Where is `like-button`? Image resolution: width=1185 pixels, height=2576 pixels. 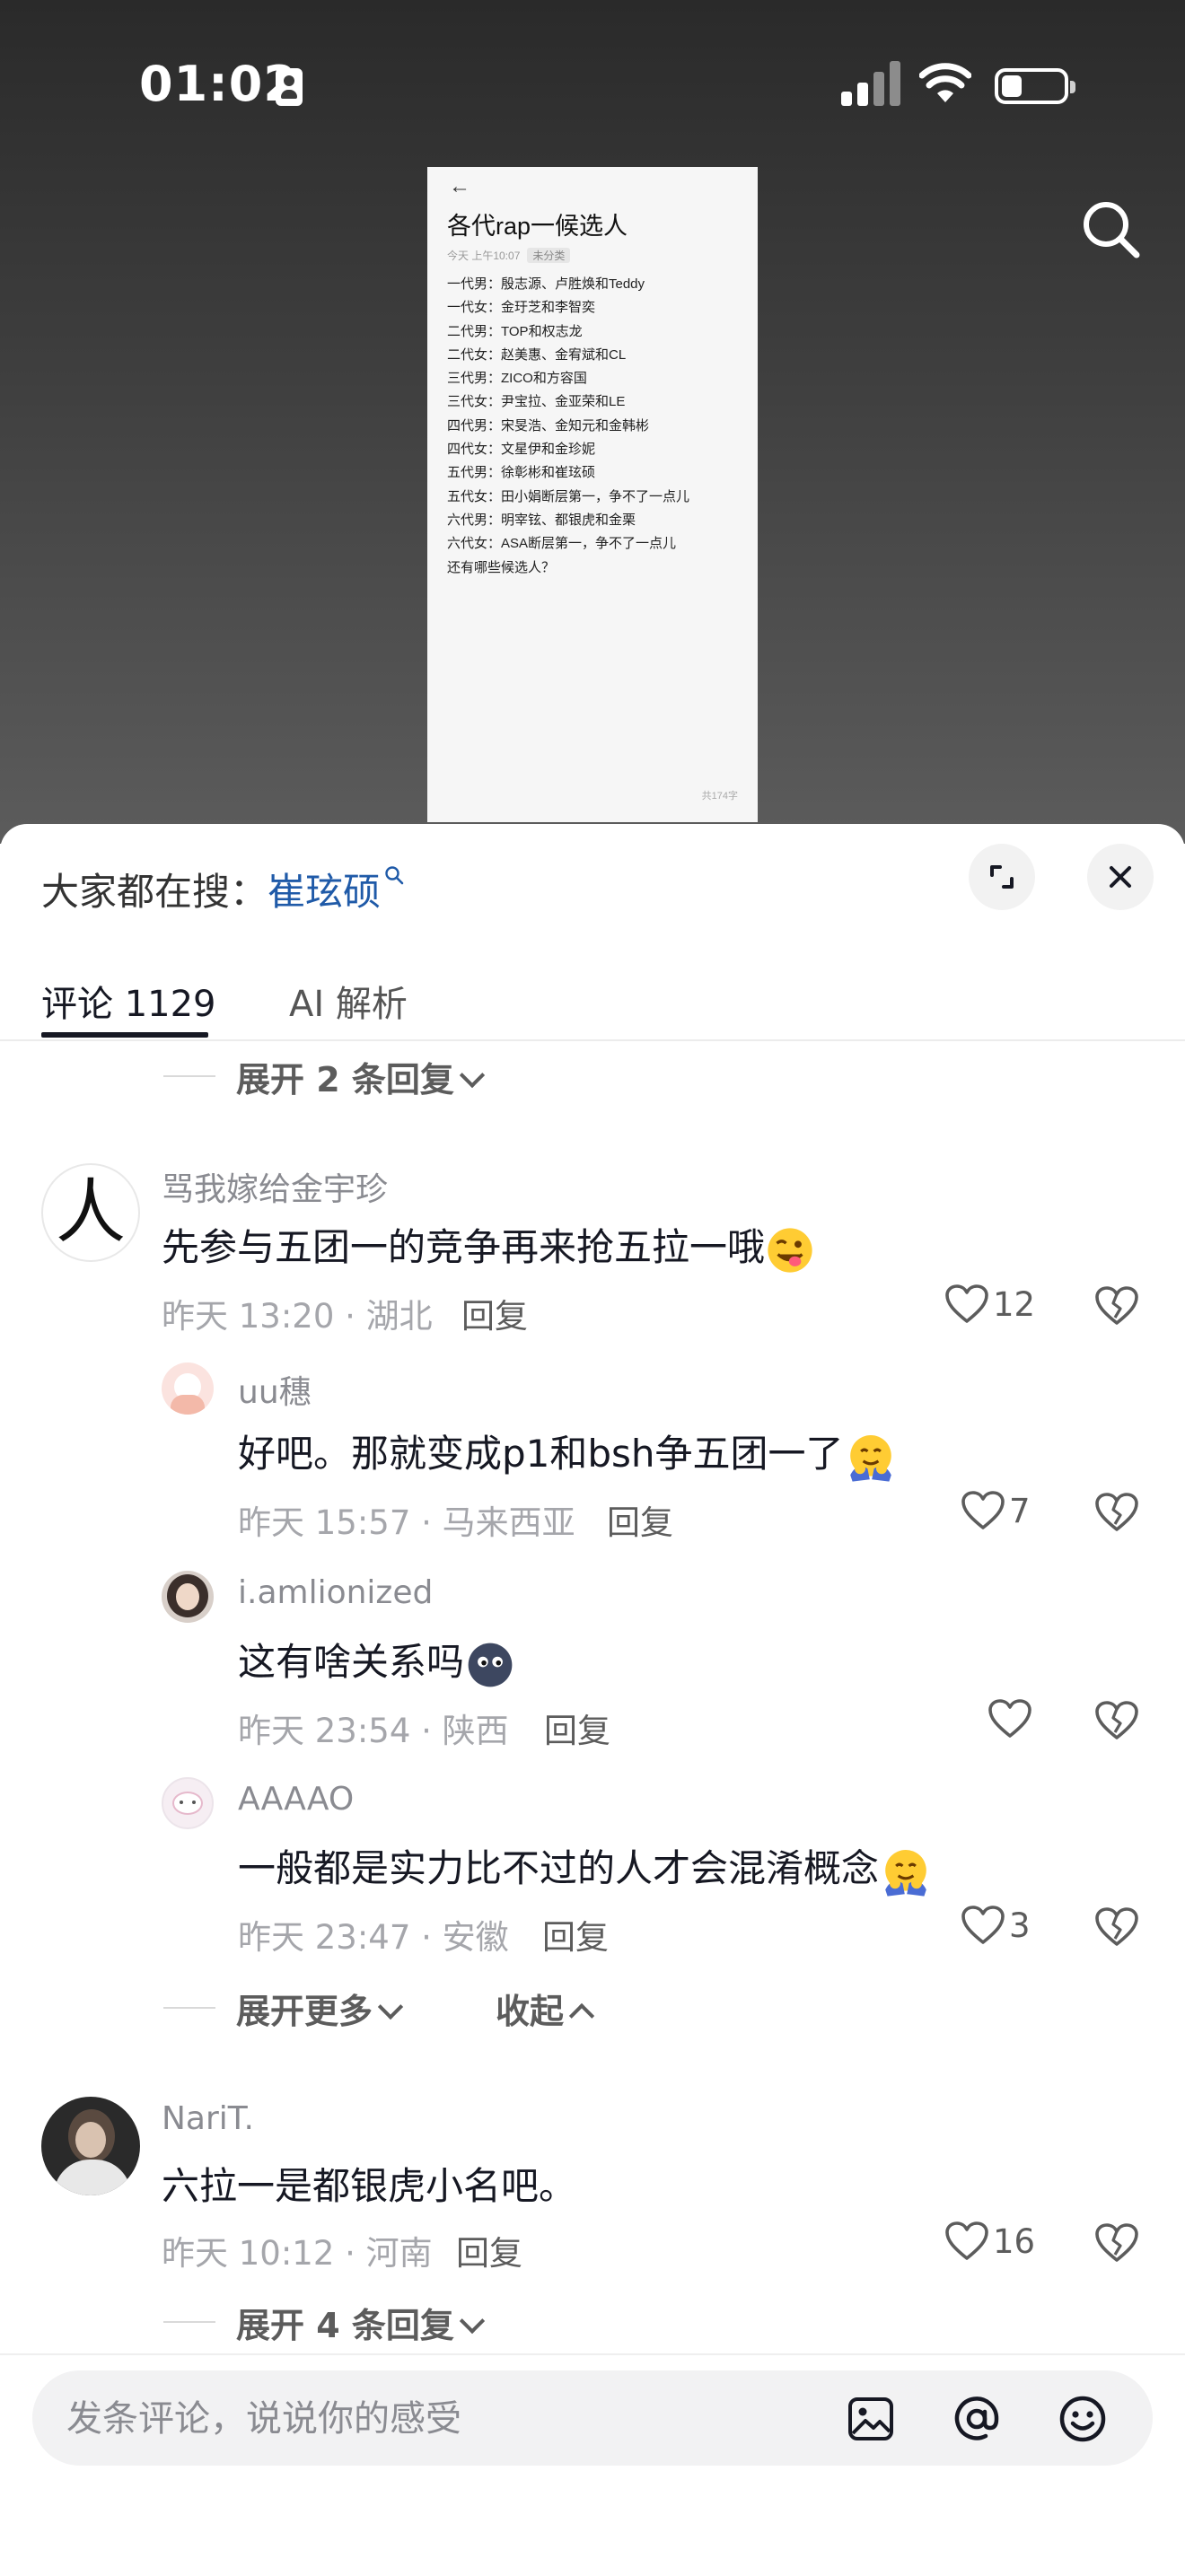
like-button is located at coordinates (1012, 1718).